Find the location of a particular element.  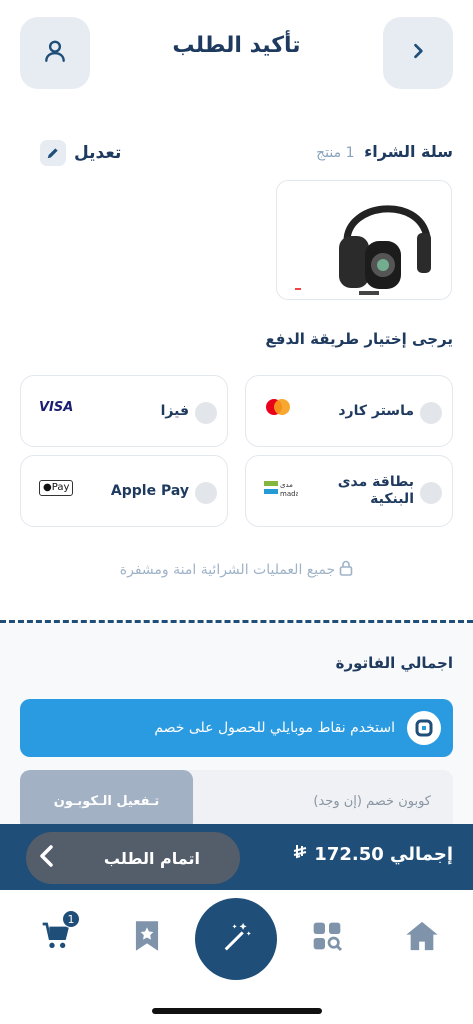

total-amount: إجمالي 172.50 is located at coordinates (372, 854).